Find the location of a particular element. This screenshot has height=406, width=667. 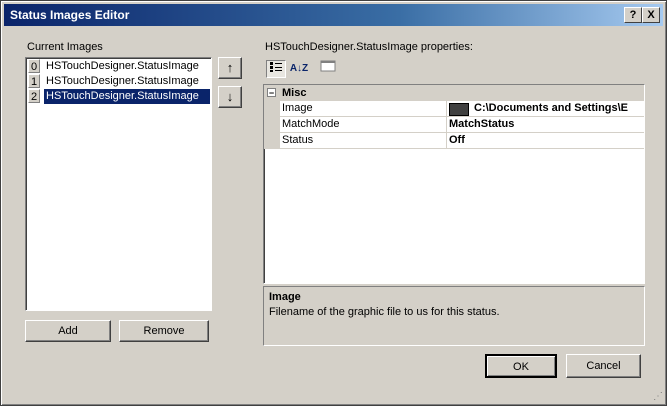

list-item: 1 HSTouchDesigner.StatusImage is located at coordinates (118, 81).